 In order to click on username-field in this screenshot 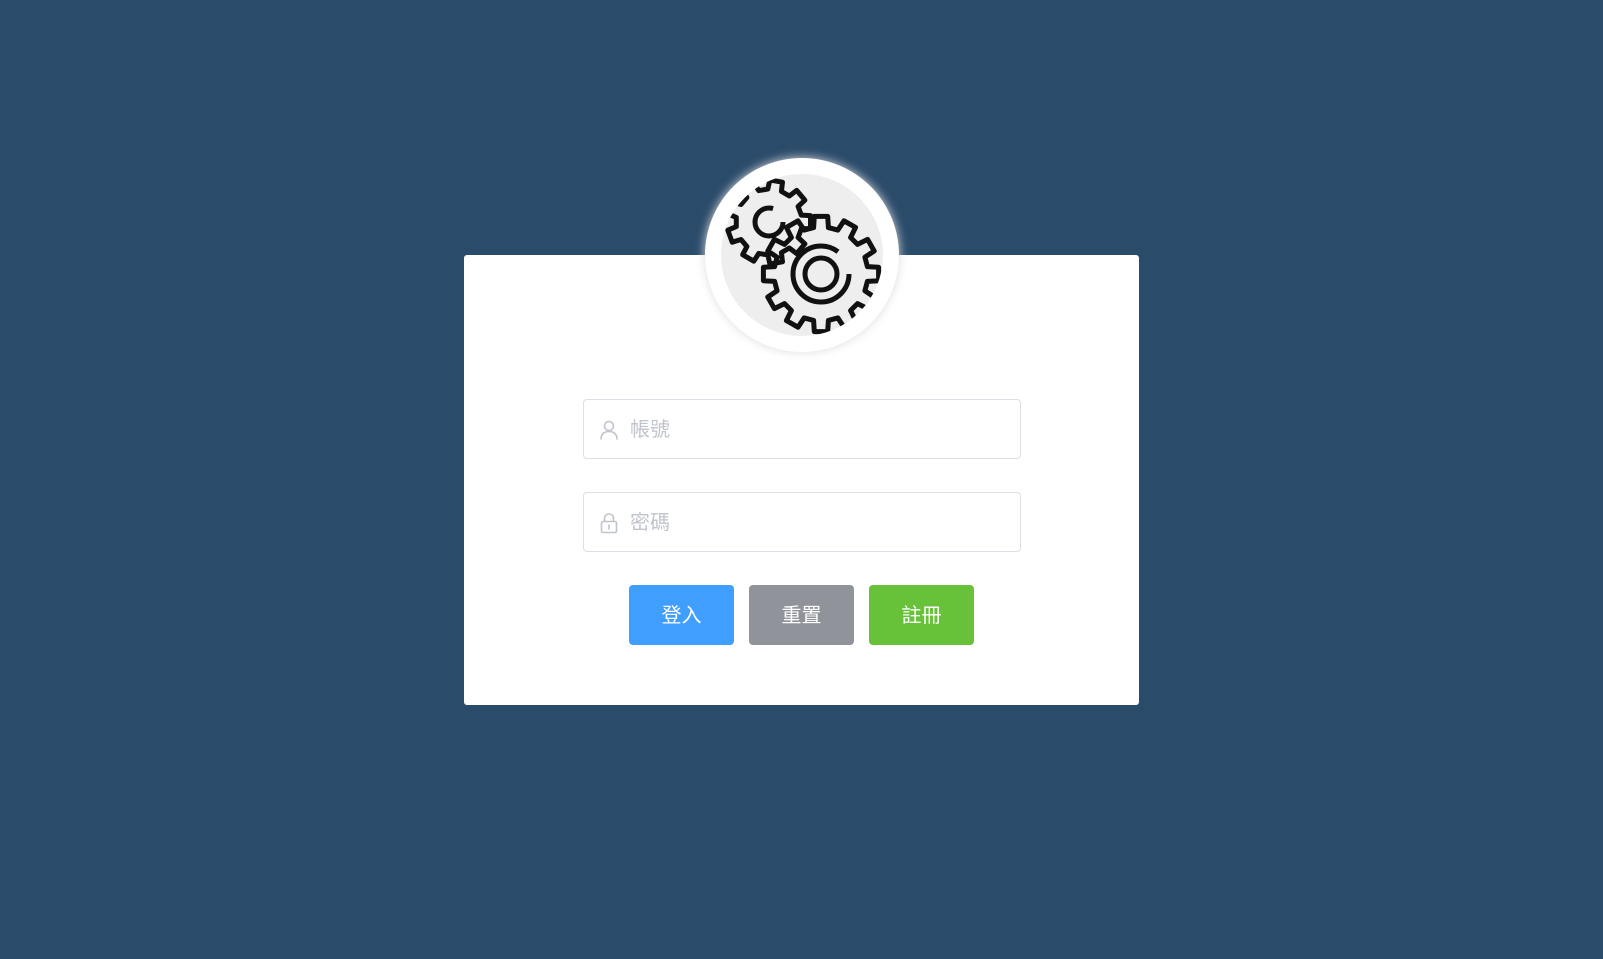, I will do `click(802, 429)`.